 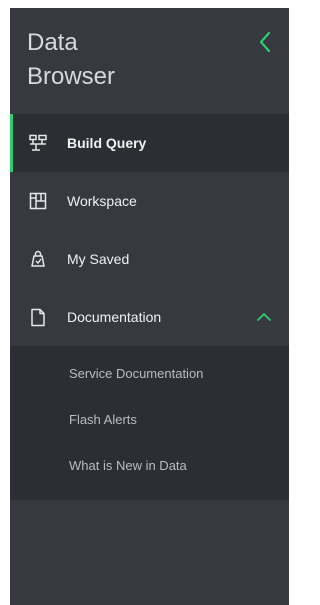 I want to click on saved-icon, so click(x=38, y=259).